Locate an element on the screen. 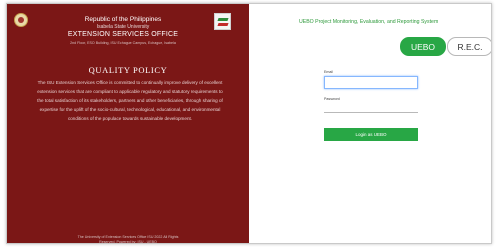 The height and width of the screenshot is (247, 498). quality-policy-title: QUALITY POLICY is located at coordinates (128, 70).